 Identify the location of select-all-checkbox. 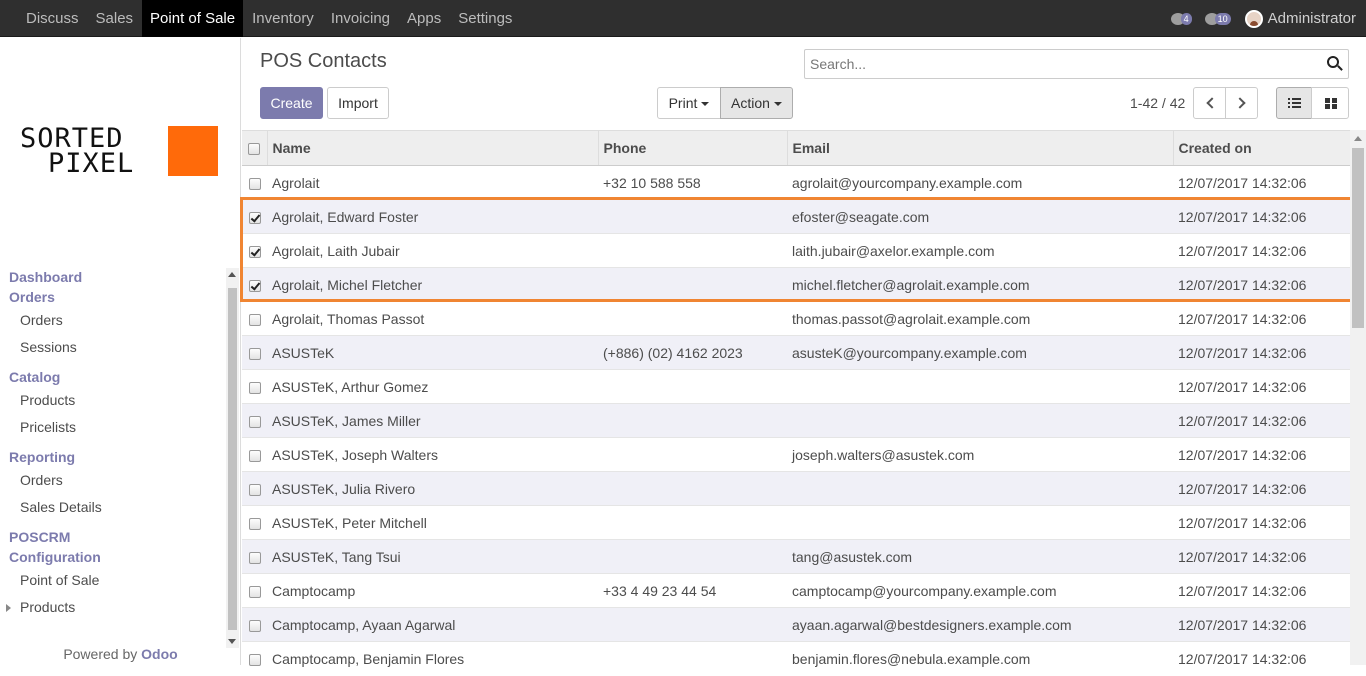
(254, 149).